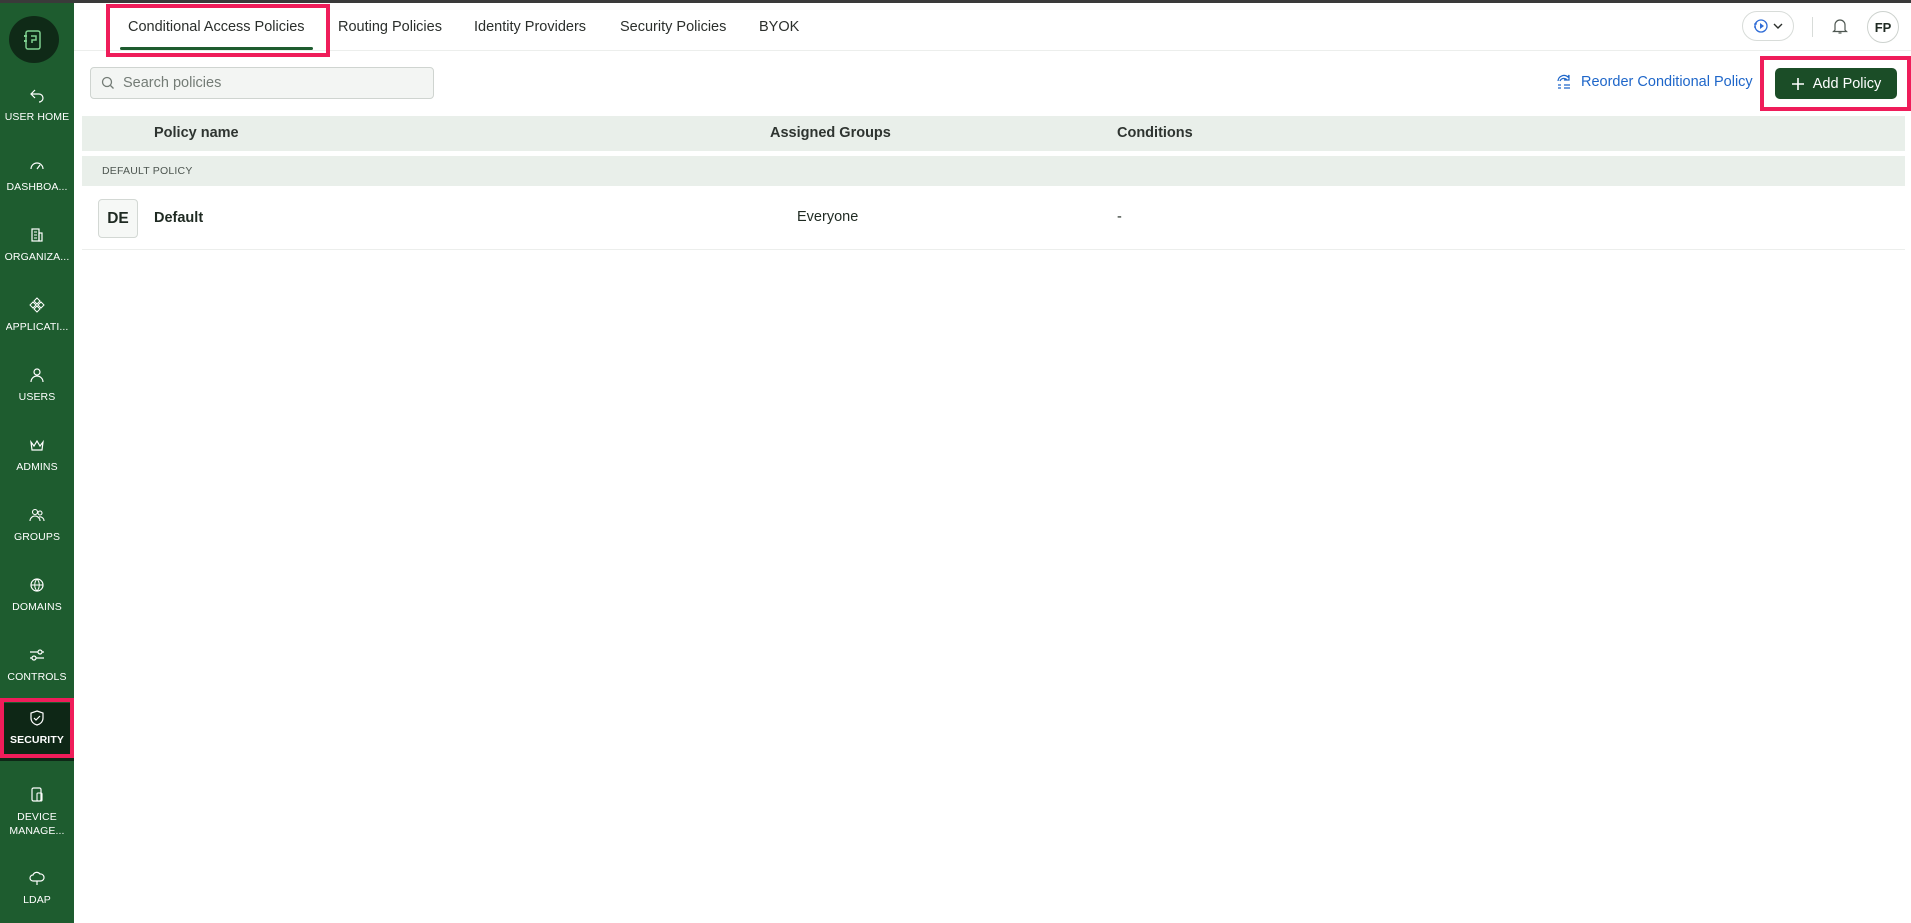 This screenshot has height=923, width=1911. What do you see at coordinates (37, 537) in the screenshot?
I see `sidebar-item-label: GROUPS` at bounding box center [37, 537].